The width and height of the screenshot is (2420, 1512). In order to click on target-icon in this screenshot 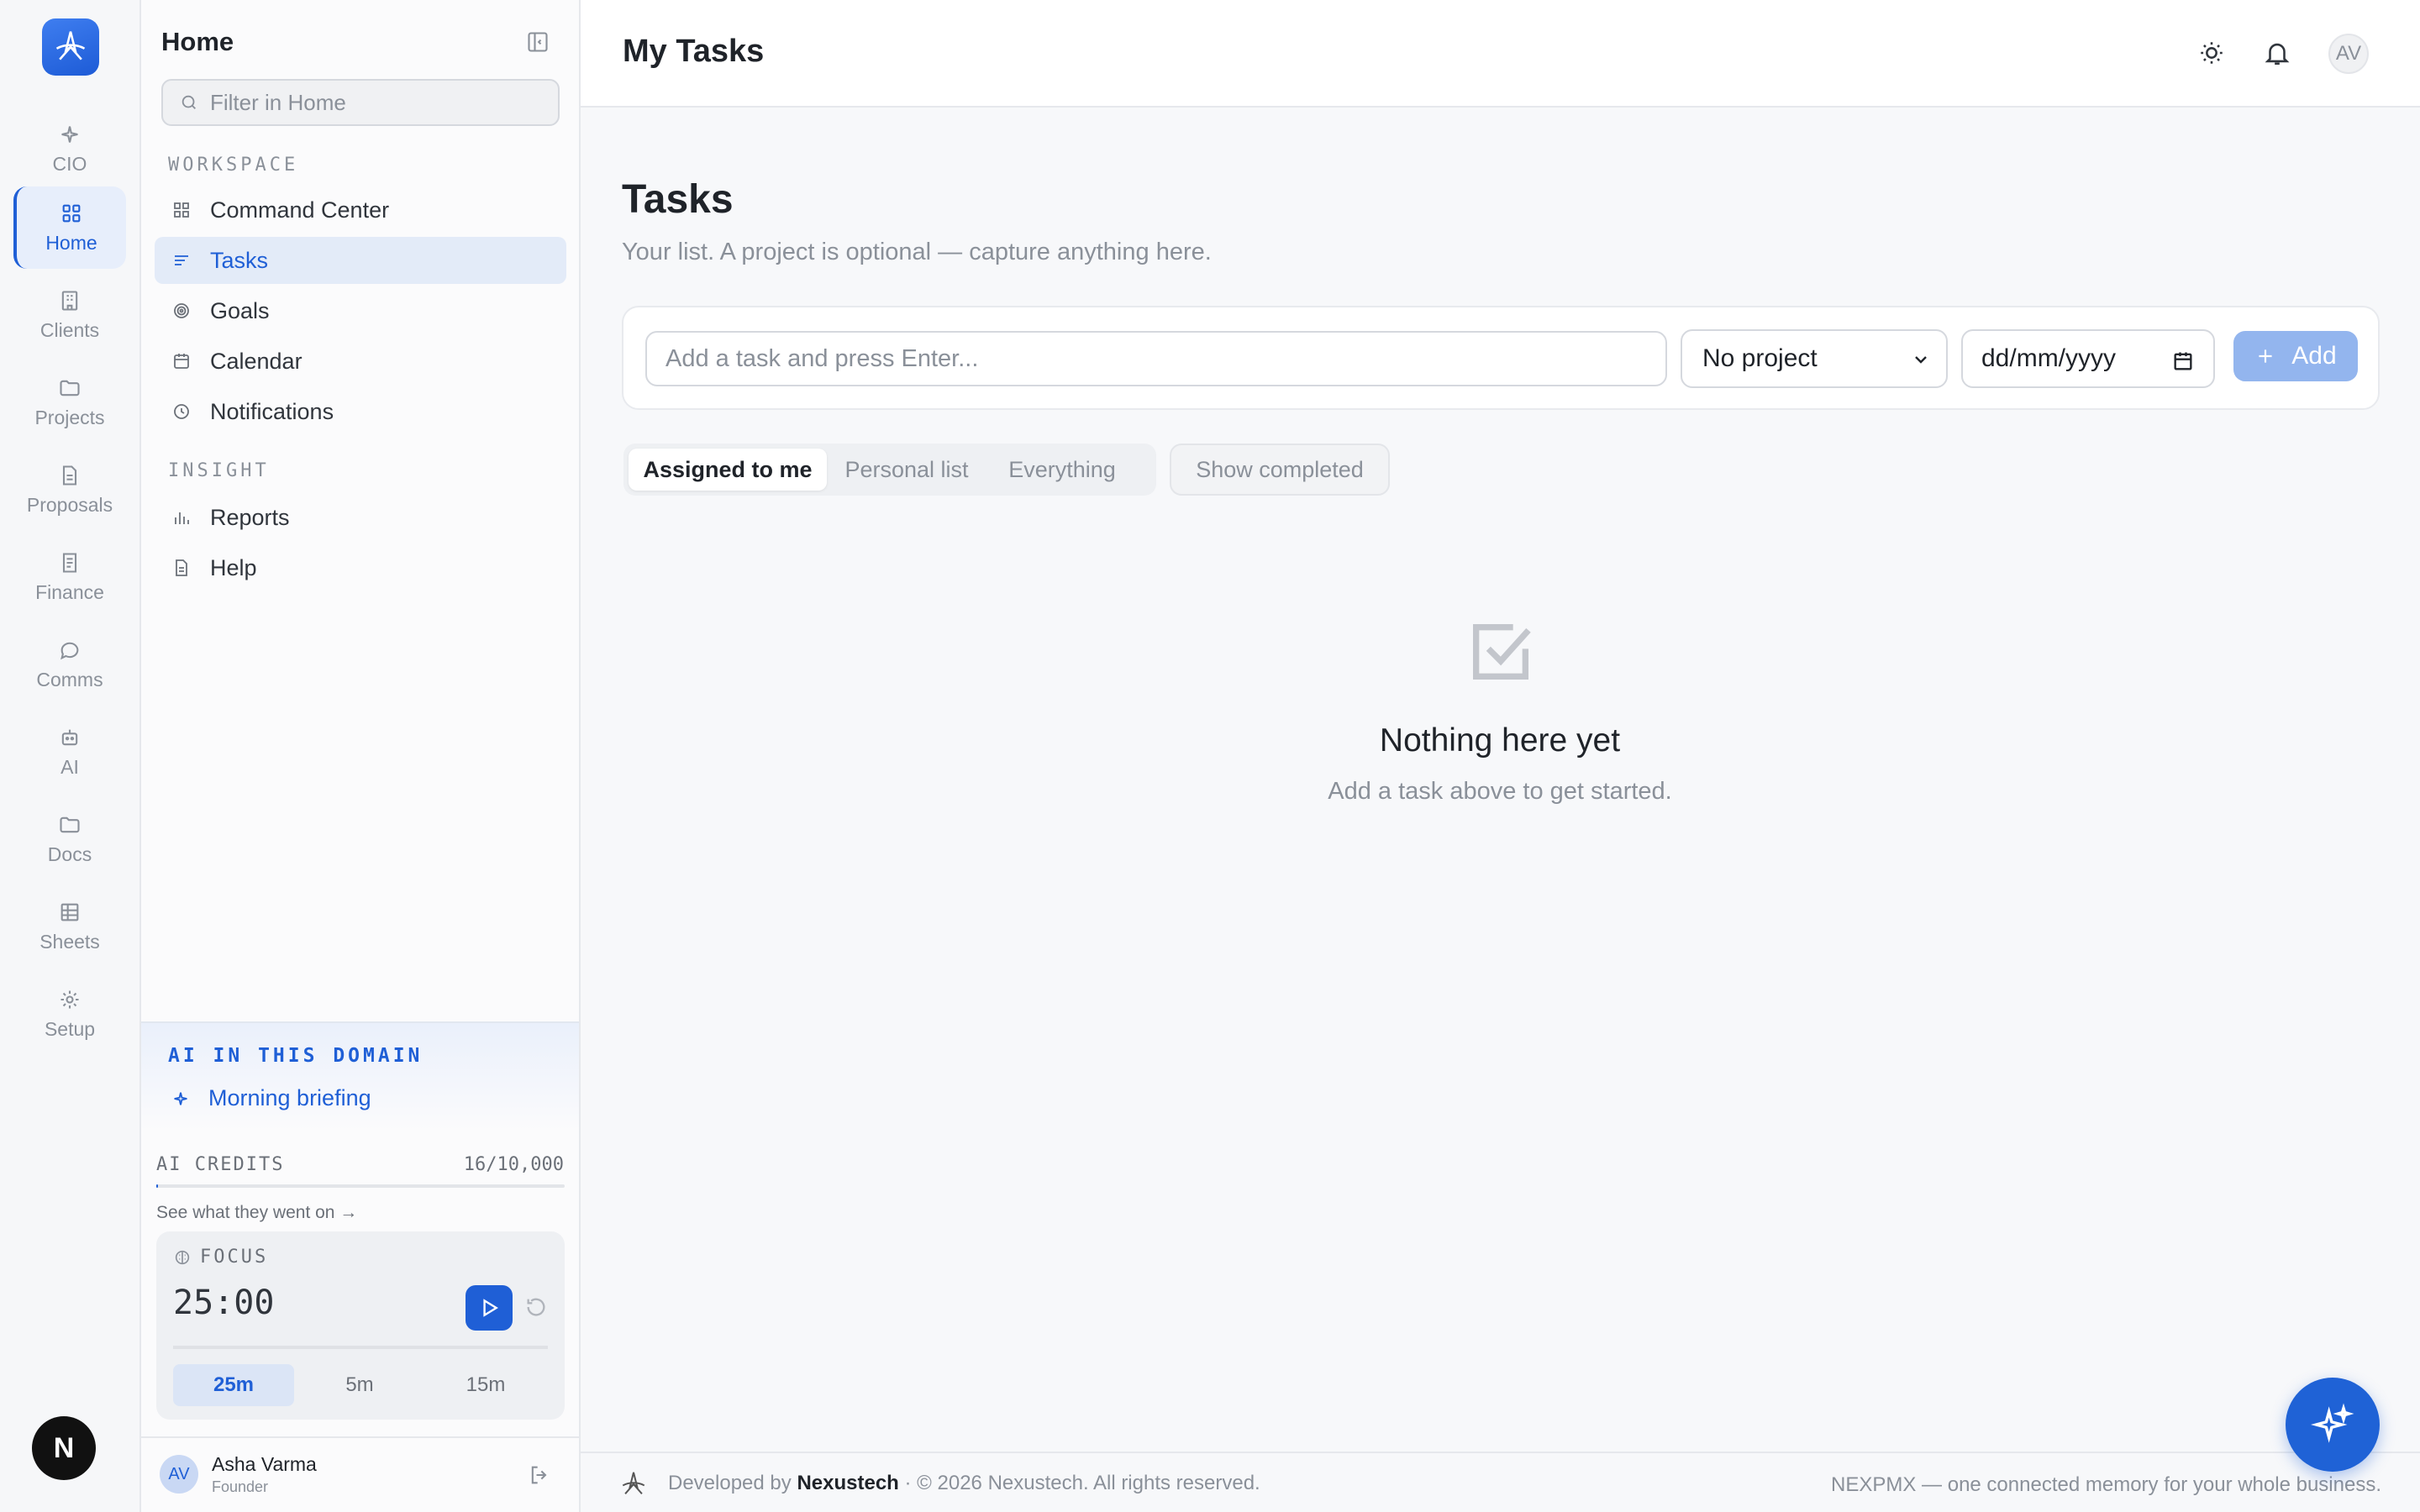, I will do `click(181, 310)`.